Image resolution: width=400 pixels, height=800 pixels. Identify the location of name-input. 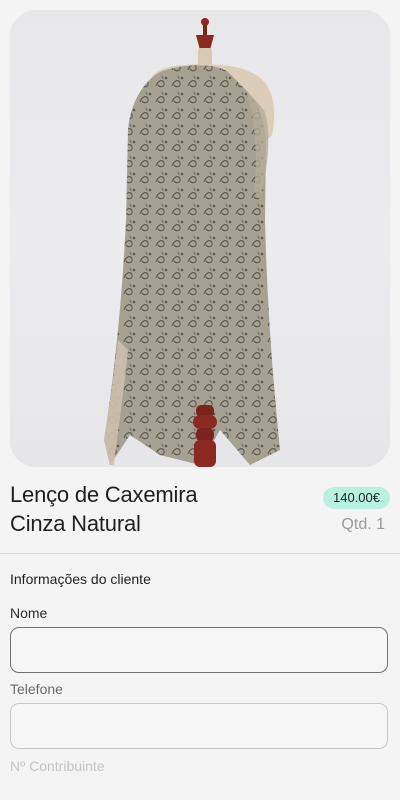
(199, 650).